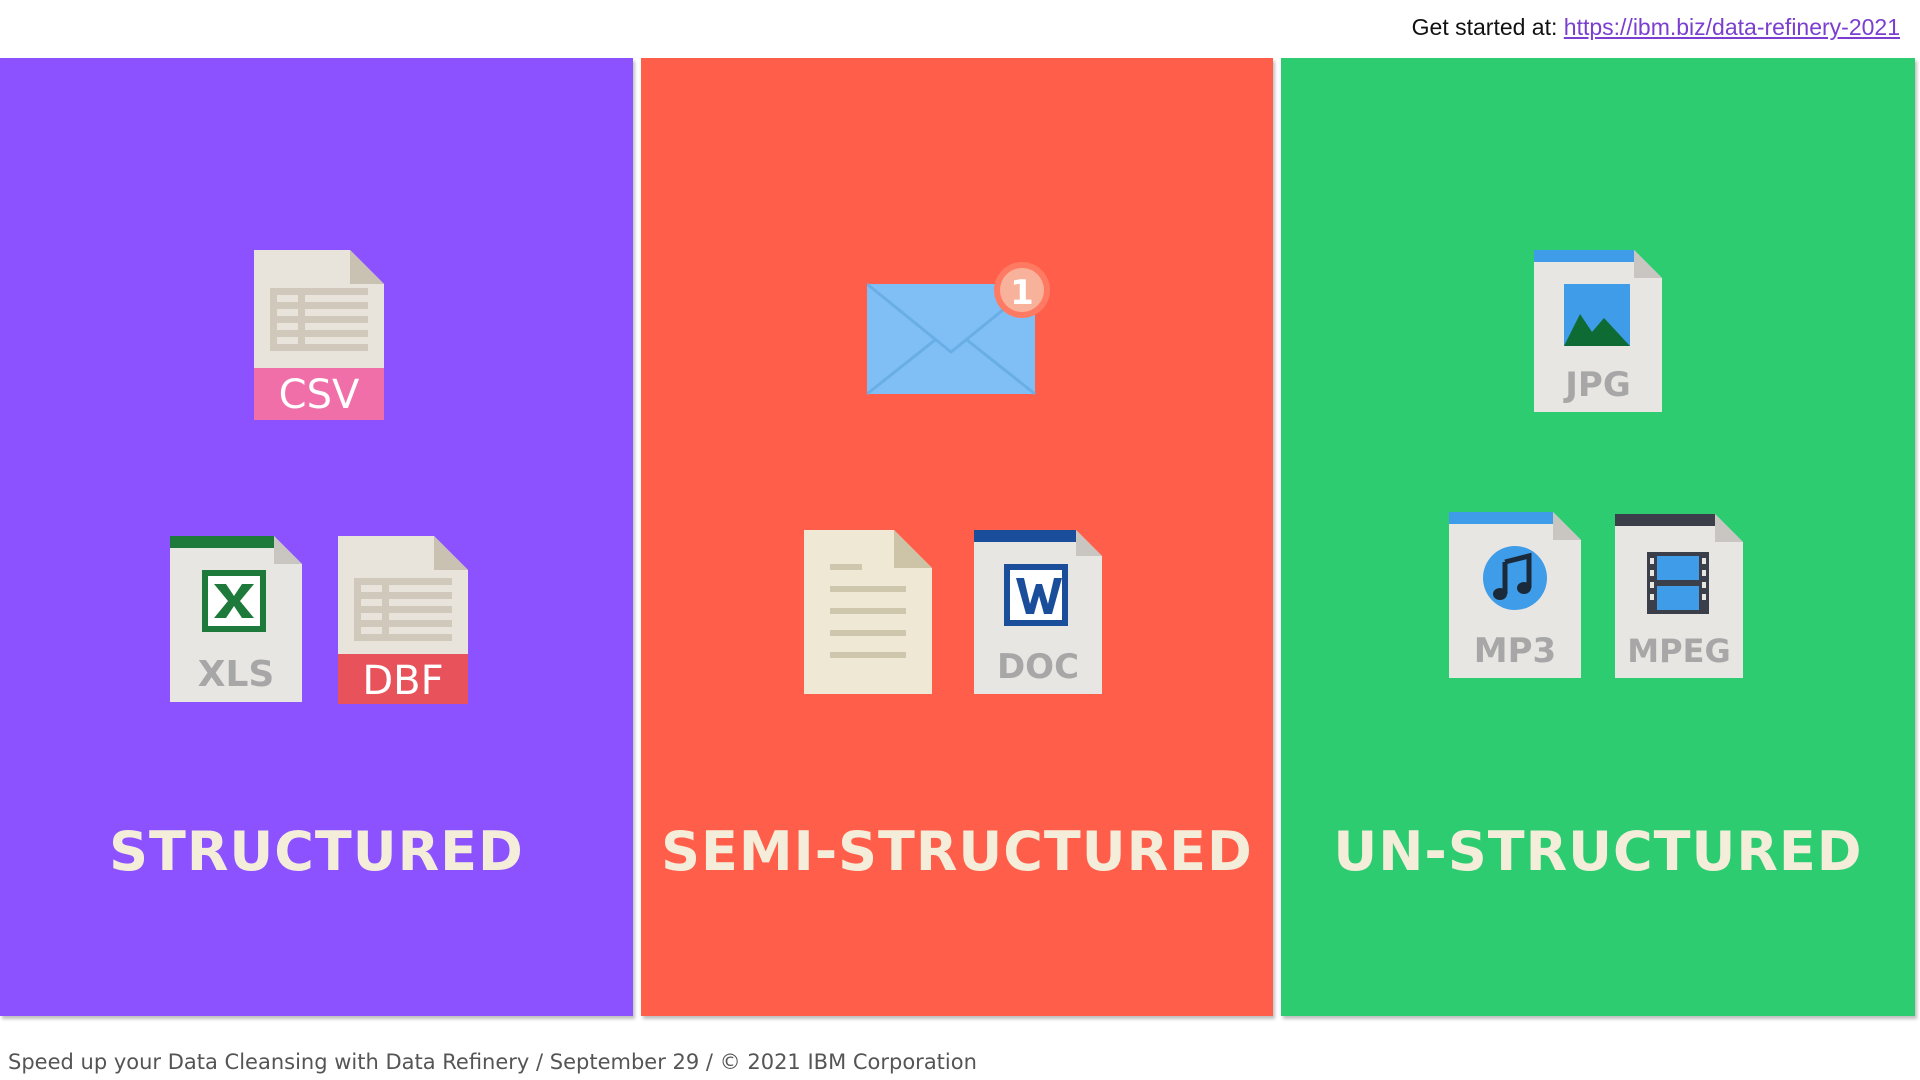 The height and width of the screenshot is (1080, 1920). Describe the element at coordinates (1038, 667) in the screenshot. I see `doc-label: DOC` at that location.